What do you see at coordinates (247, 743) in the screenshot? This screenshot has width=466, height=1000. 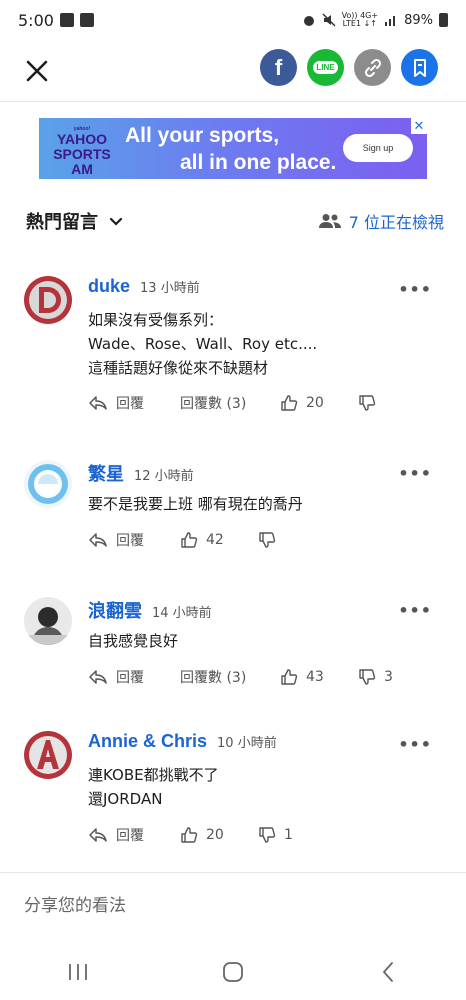 I see `comment-time: 10 小時前` at bounding box center [247, 743].